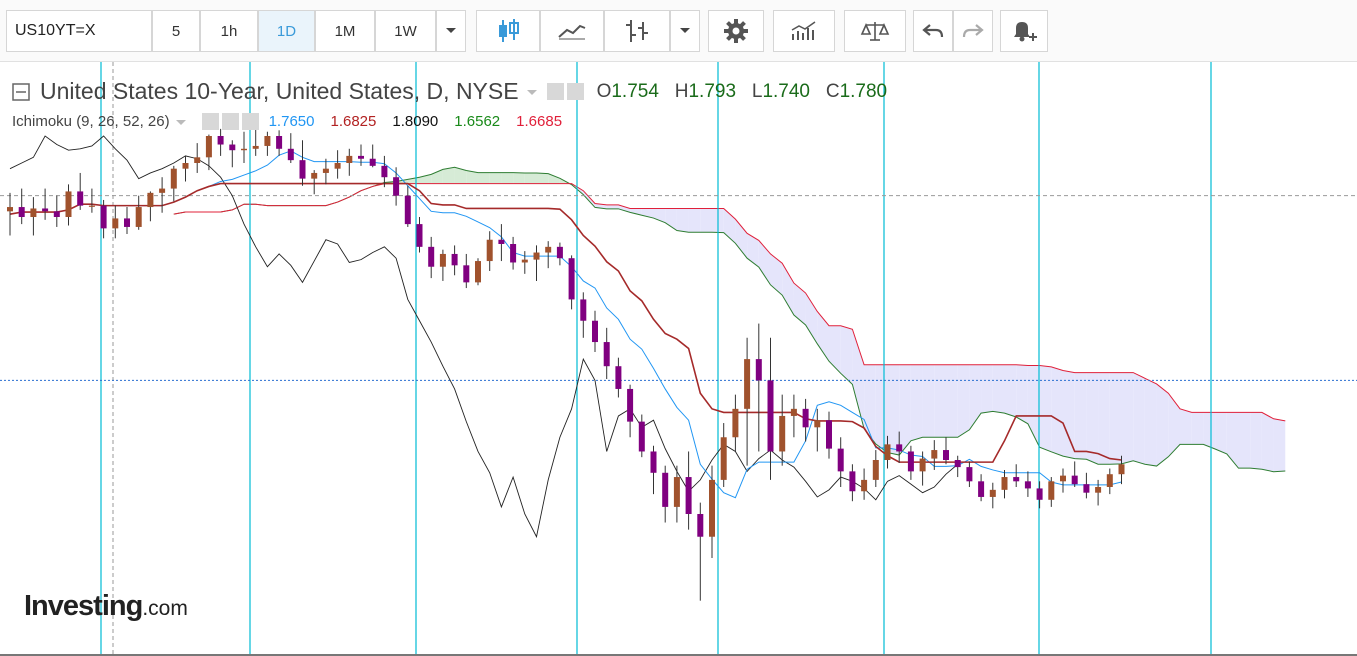 This screenshot has height=656, width=1357. What do you see at coordinates (250, 121) in the screenshot?
I see `indicator-remove-icon` at bounding box center [250, 121].